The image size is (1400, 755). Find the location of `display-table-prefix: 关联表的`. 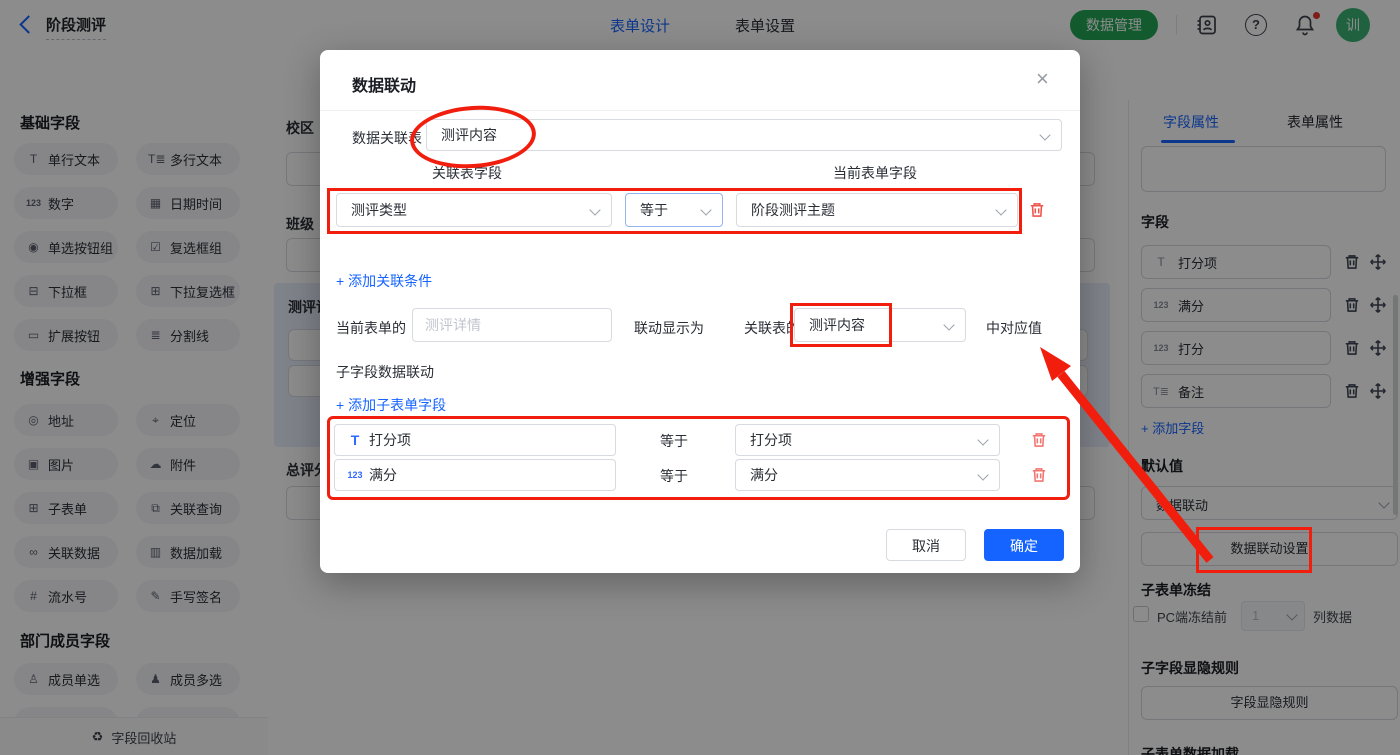

display-table-prefix: 关联表的 is located at coordinates (772, 328).